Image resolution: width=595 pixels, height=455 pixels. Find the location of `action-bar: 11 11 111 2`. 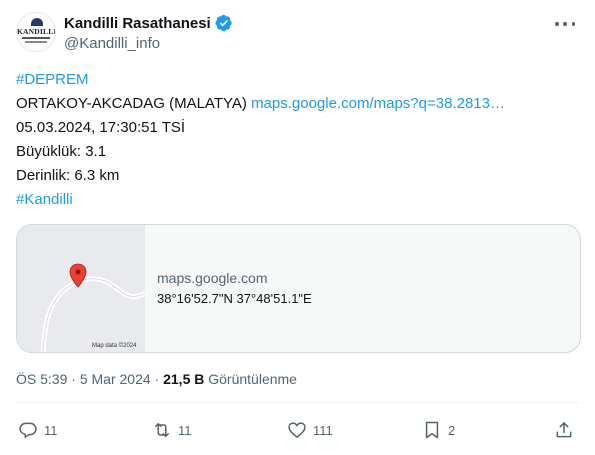

action-bar: 11 11 111 2 is located at coordinates (297, 430).